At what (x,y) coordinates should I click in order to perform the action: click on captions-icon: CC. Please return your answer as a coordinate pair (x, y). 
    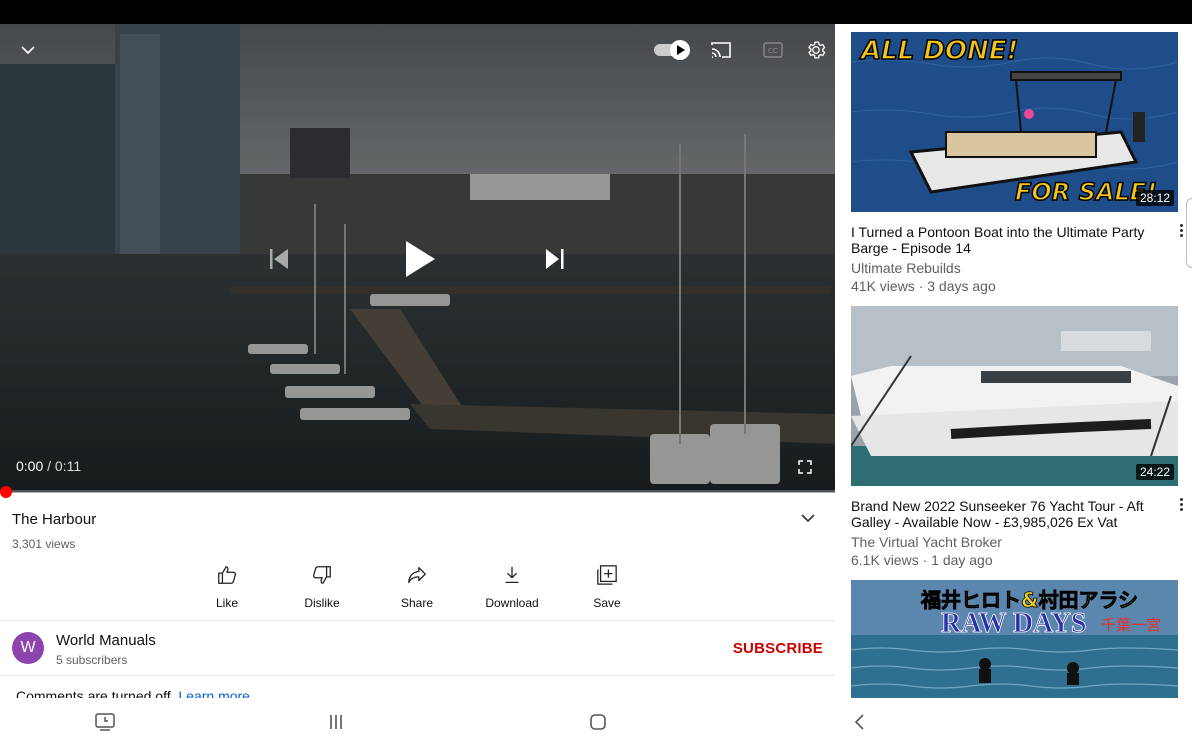
    Looking at the image, I should click on (773, 50).